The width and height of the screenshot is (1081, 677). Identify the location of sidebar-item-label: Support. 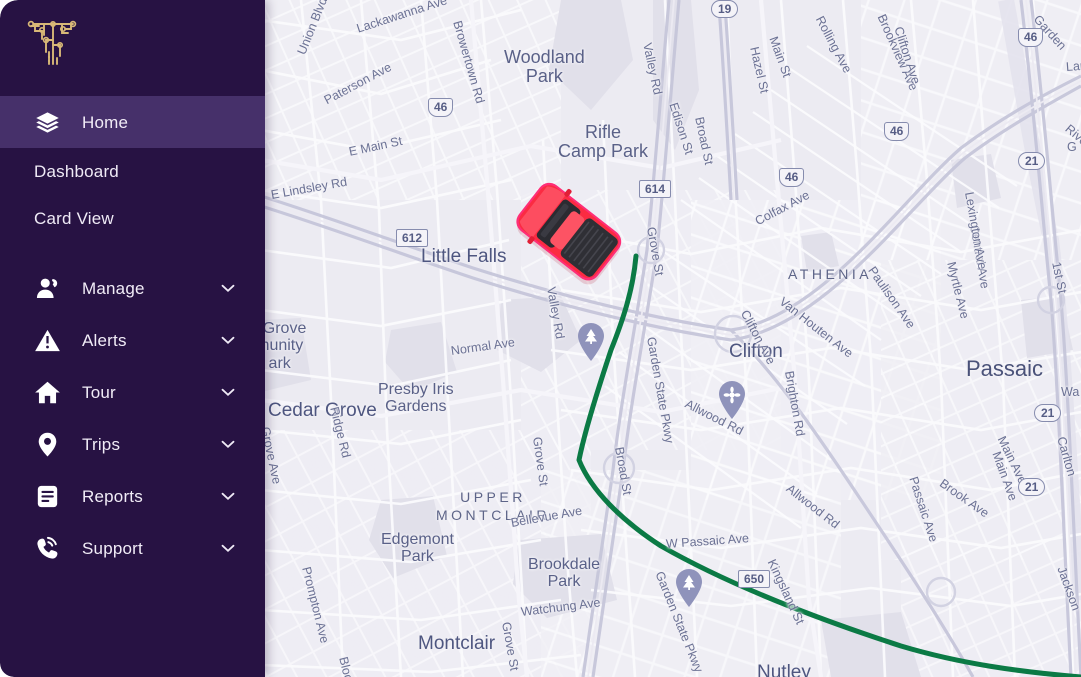
(112, 548).